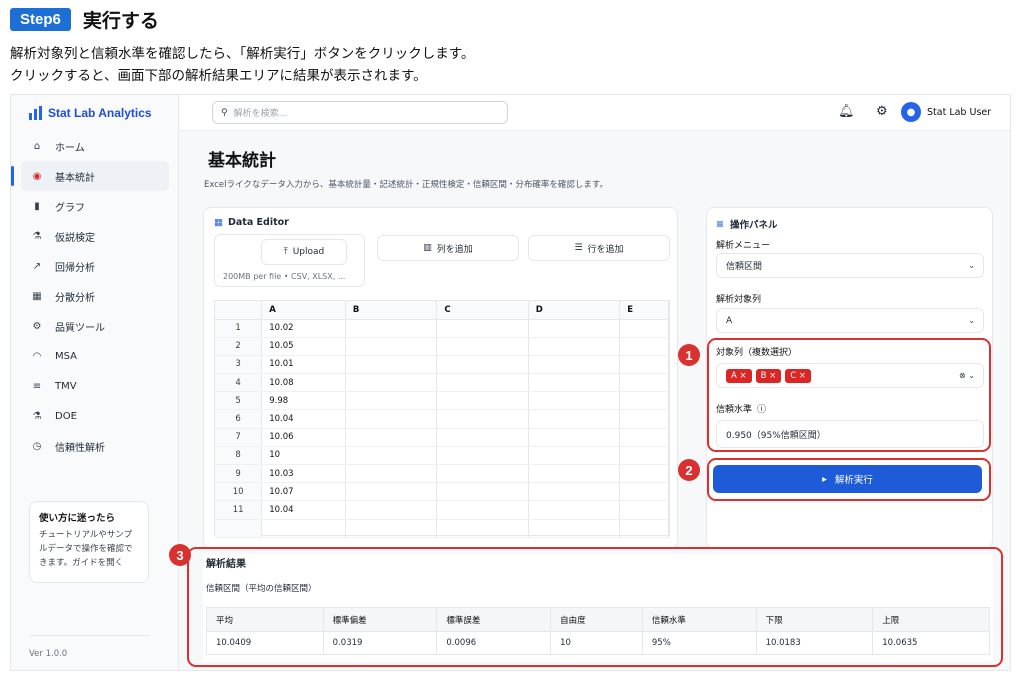 This screenshot has width=1024, height=683. Describe the element at coordinates (303, 492) in the screenshot. I see `grid-cell: 10.07` at that location.